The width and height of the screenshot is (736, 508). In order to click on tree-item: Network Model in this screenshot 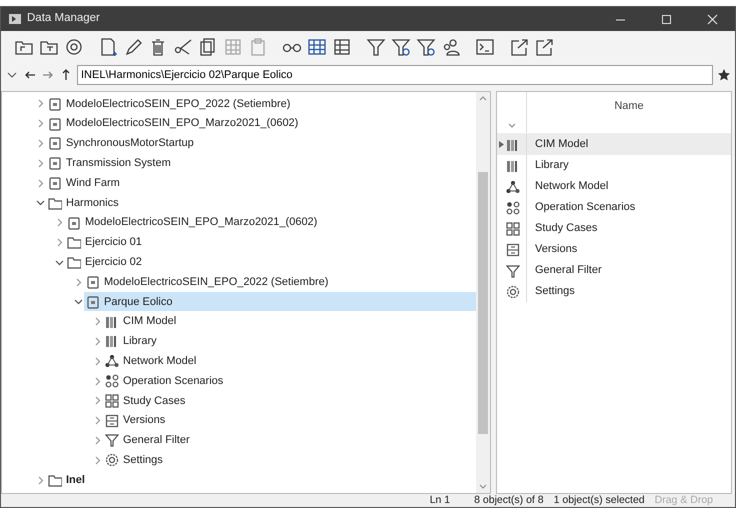, I will do `click(151, 361)`.